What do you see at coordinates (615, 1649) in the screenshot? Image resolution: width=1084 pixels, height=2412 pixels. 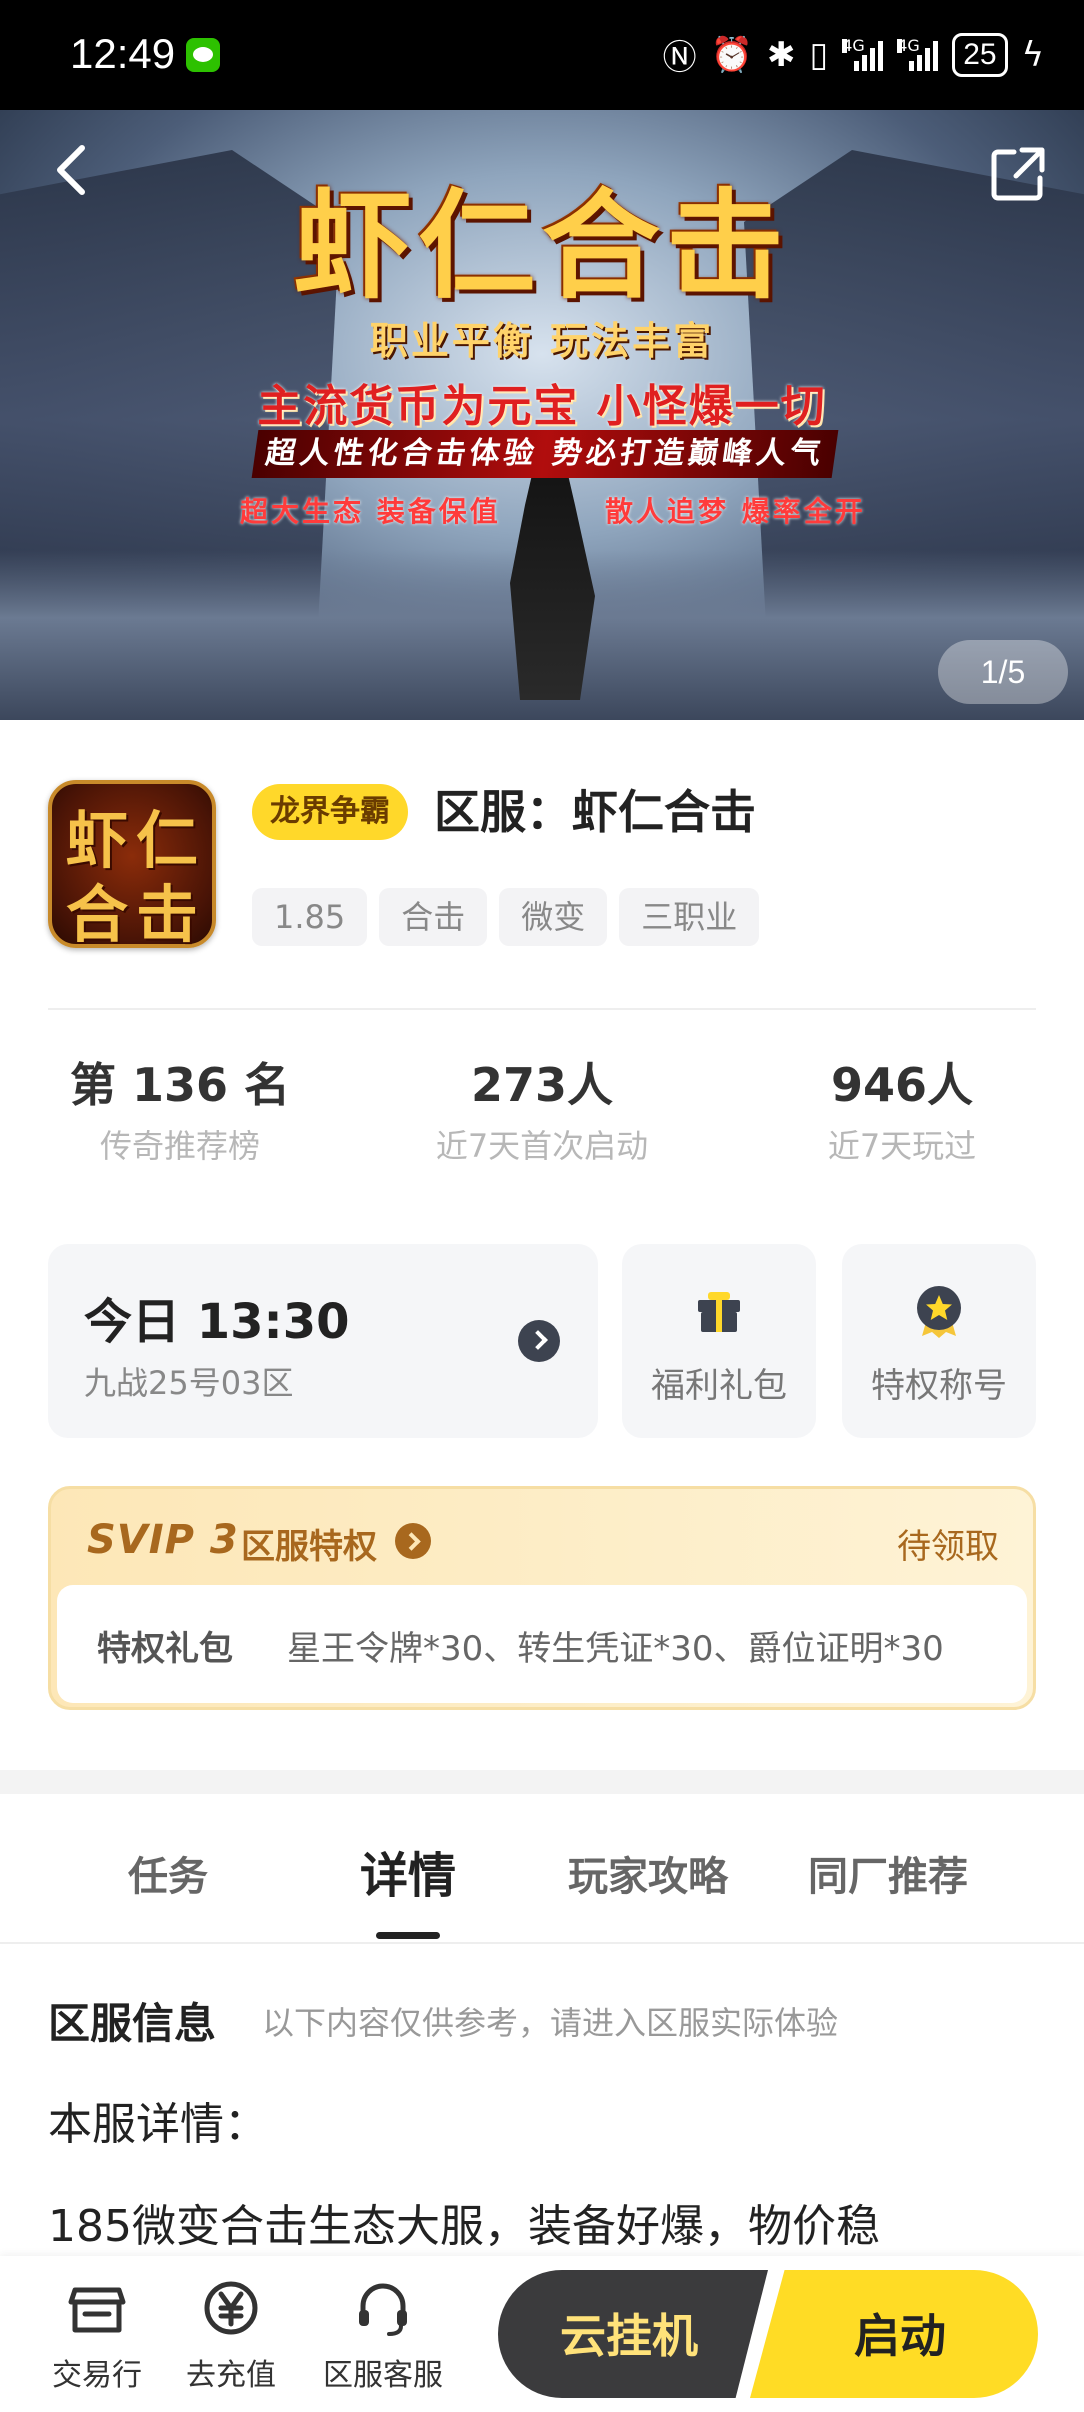 I see `svip-gift-value: 星王令牌*30、转生凭证*30、爵位证明*30` at bounding box center [615, 1649].